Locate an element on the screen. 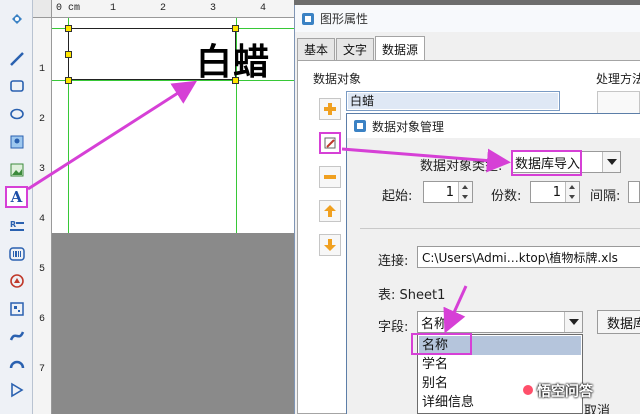  barcode-tool-icon is located at coordinates (16, 254).